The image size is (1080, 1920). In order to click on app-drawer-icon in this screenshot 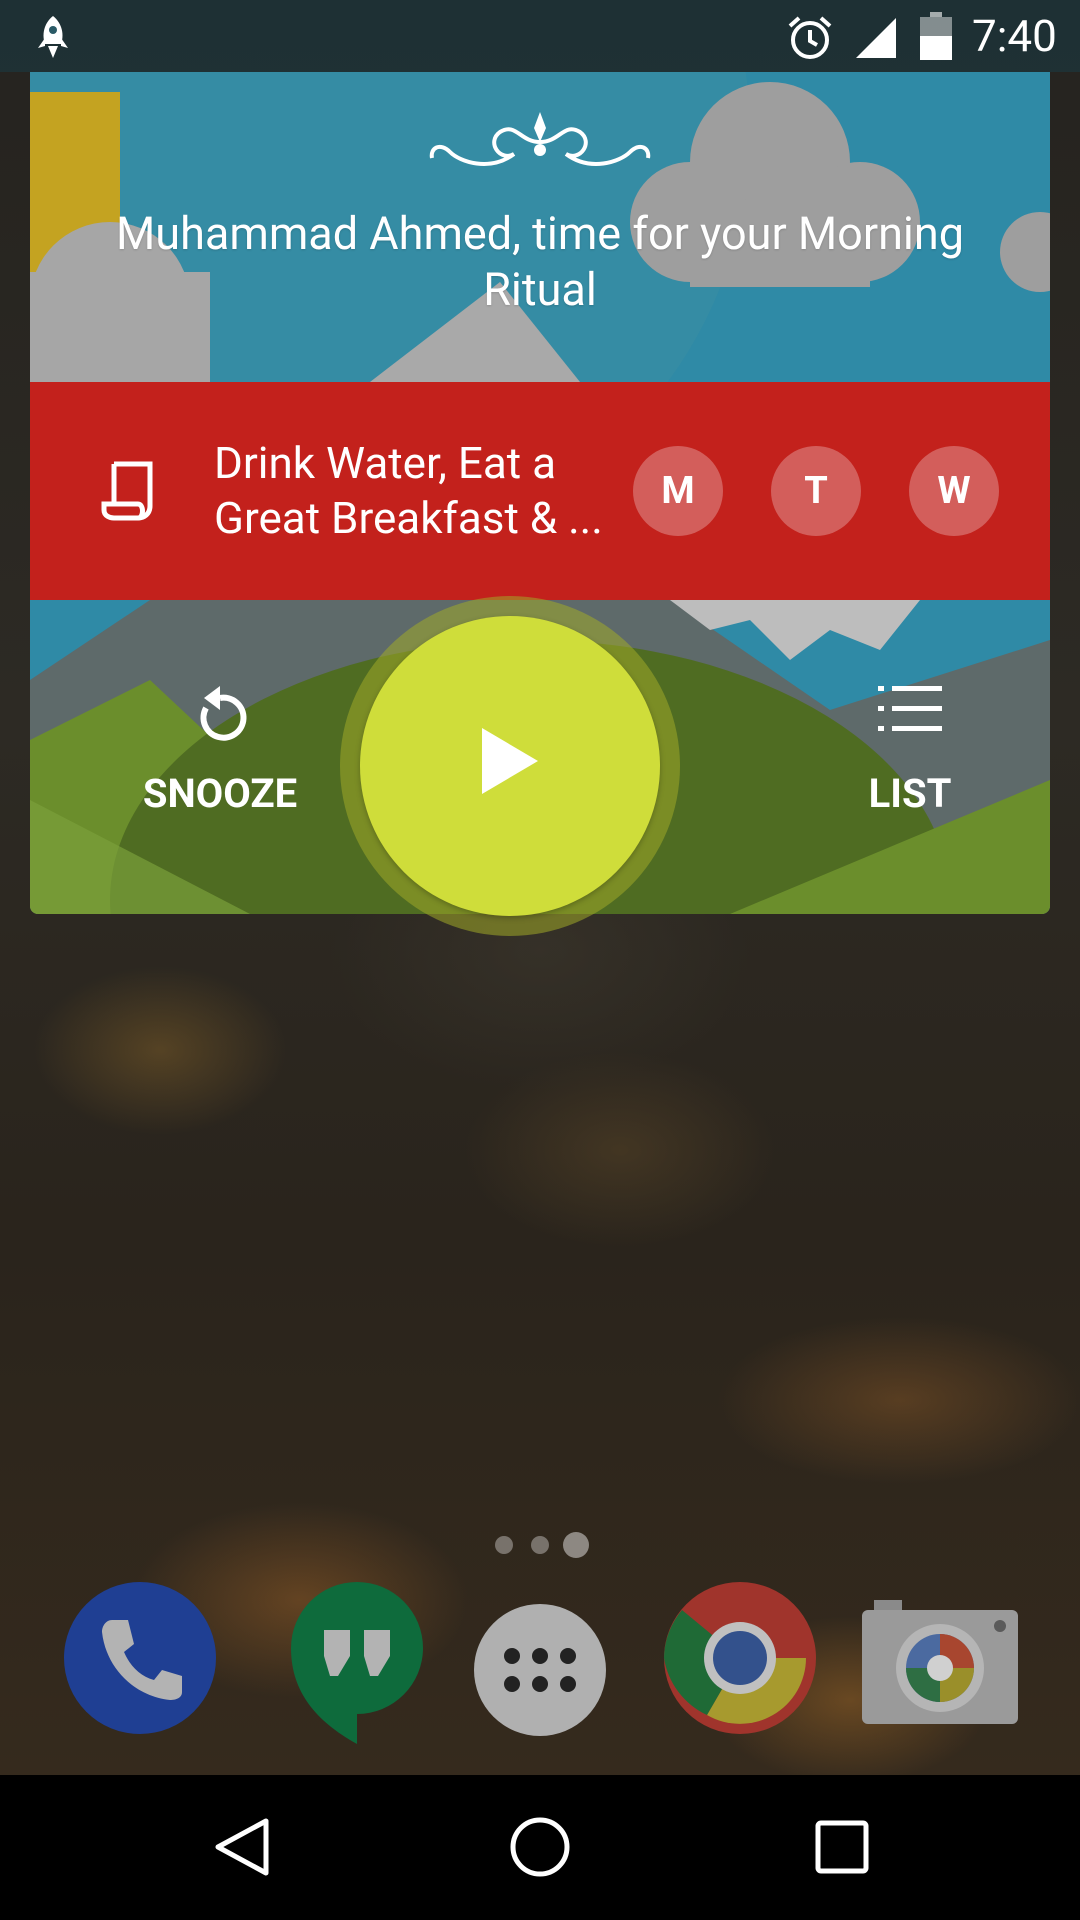, I will do `click(540, 1672)`.